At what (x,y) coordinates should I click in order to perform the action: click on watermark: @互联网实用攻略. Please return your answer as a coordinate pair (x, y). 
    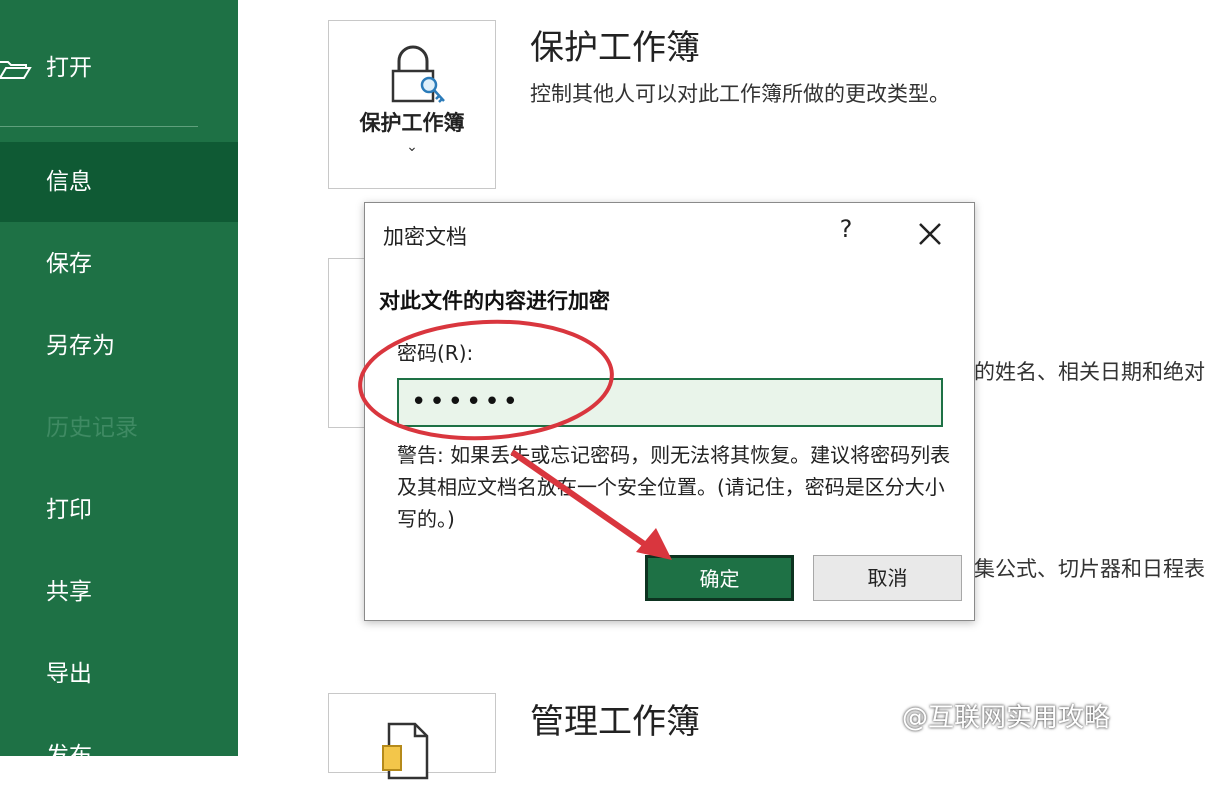
    Looking at the image, I should click on (1006, 718).